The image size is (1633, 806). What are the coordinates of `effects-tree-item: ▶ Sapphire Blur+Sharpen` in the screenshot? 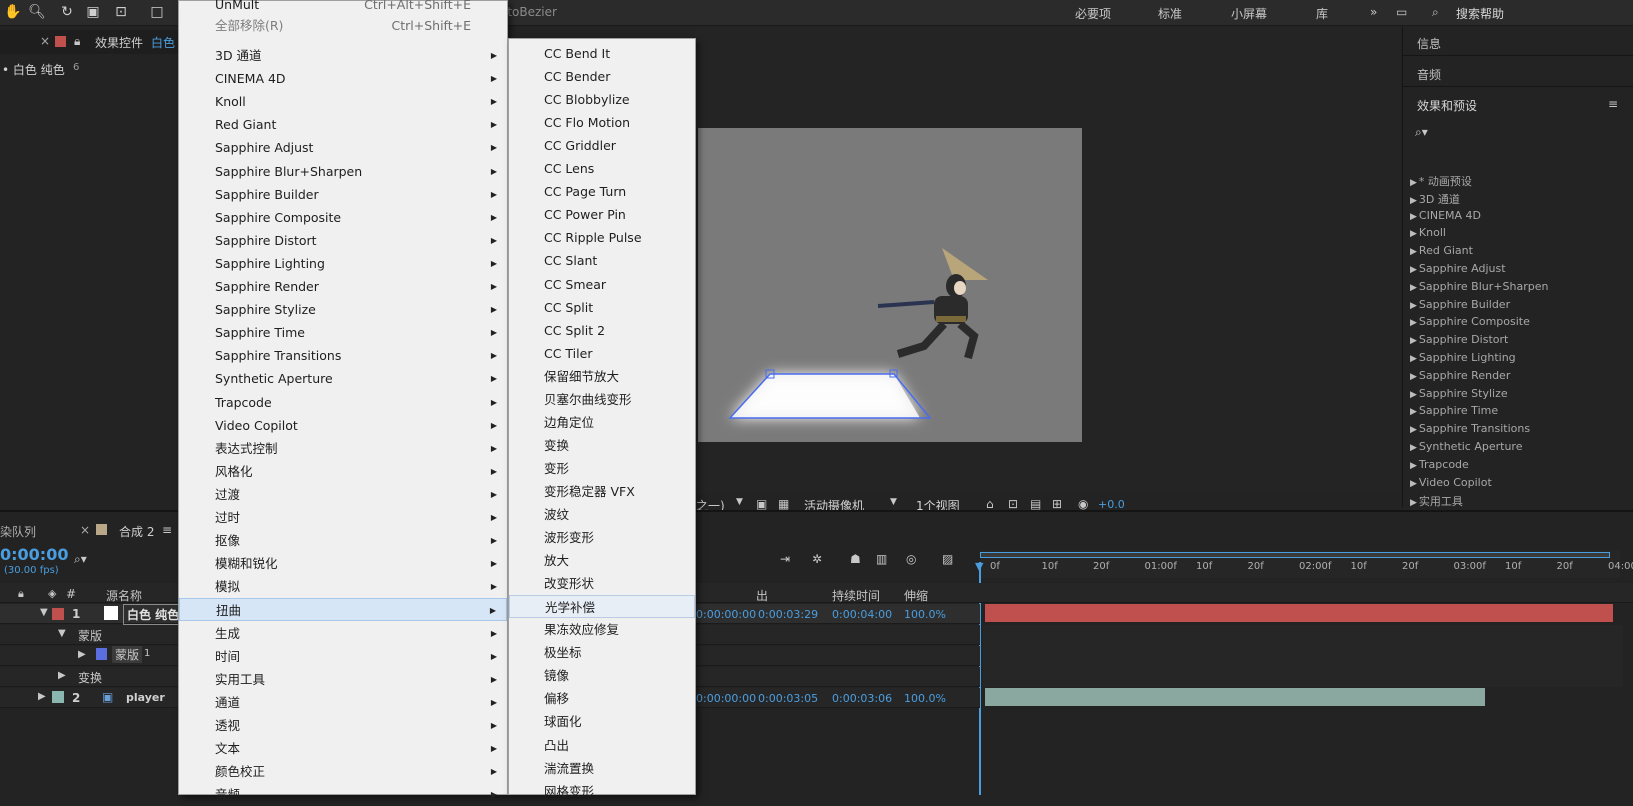 It's located at (1479, 286).